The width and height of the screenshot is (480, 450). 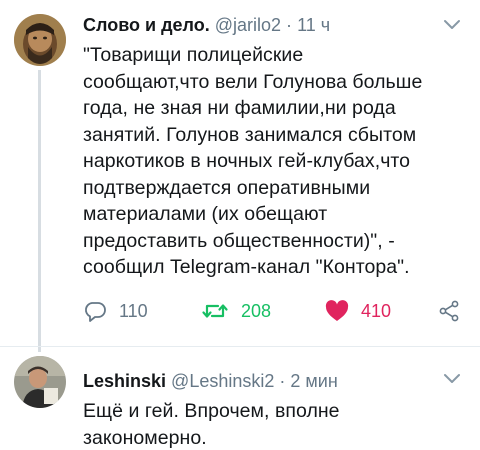 What do you see at coordinates (240, 346) in the screenshot?
I see `tweet-divider` at bounding box center [240, 346].